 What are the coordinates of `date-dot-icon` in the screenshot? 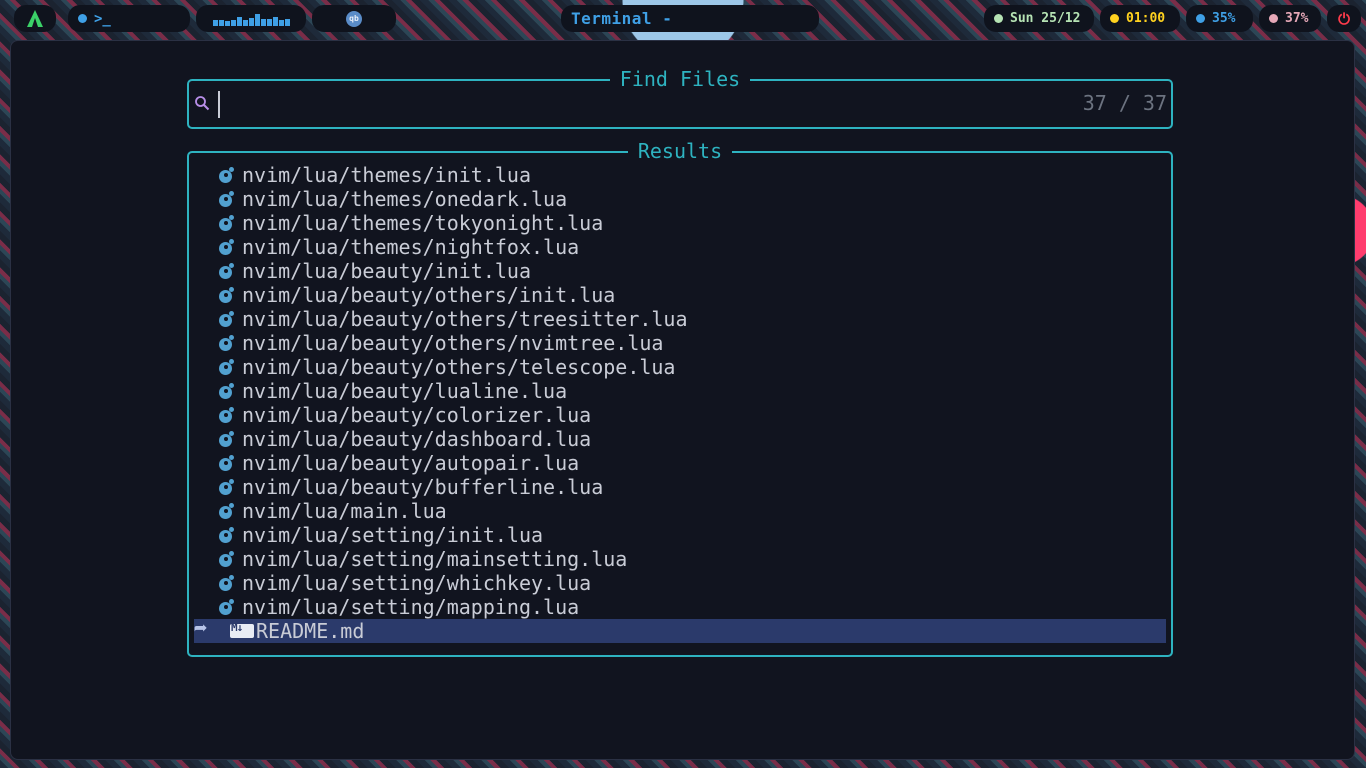 It's located at (998, 18).